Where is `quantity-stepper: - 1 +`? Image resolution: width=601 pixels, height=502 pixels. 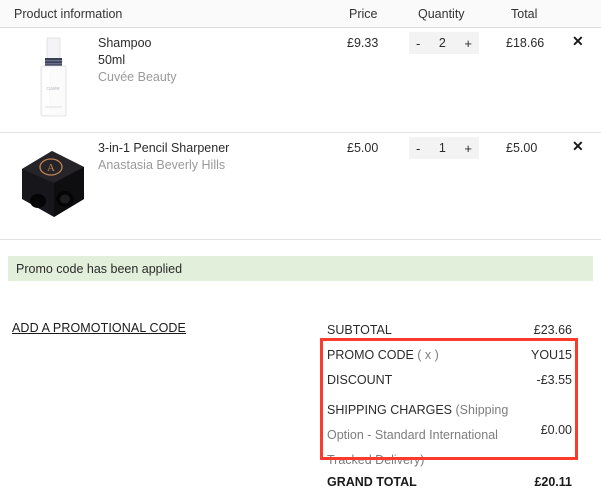
quantity-stepper: - 1 + is located at coordinates (444, 148).